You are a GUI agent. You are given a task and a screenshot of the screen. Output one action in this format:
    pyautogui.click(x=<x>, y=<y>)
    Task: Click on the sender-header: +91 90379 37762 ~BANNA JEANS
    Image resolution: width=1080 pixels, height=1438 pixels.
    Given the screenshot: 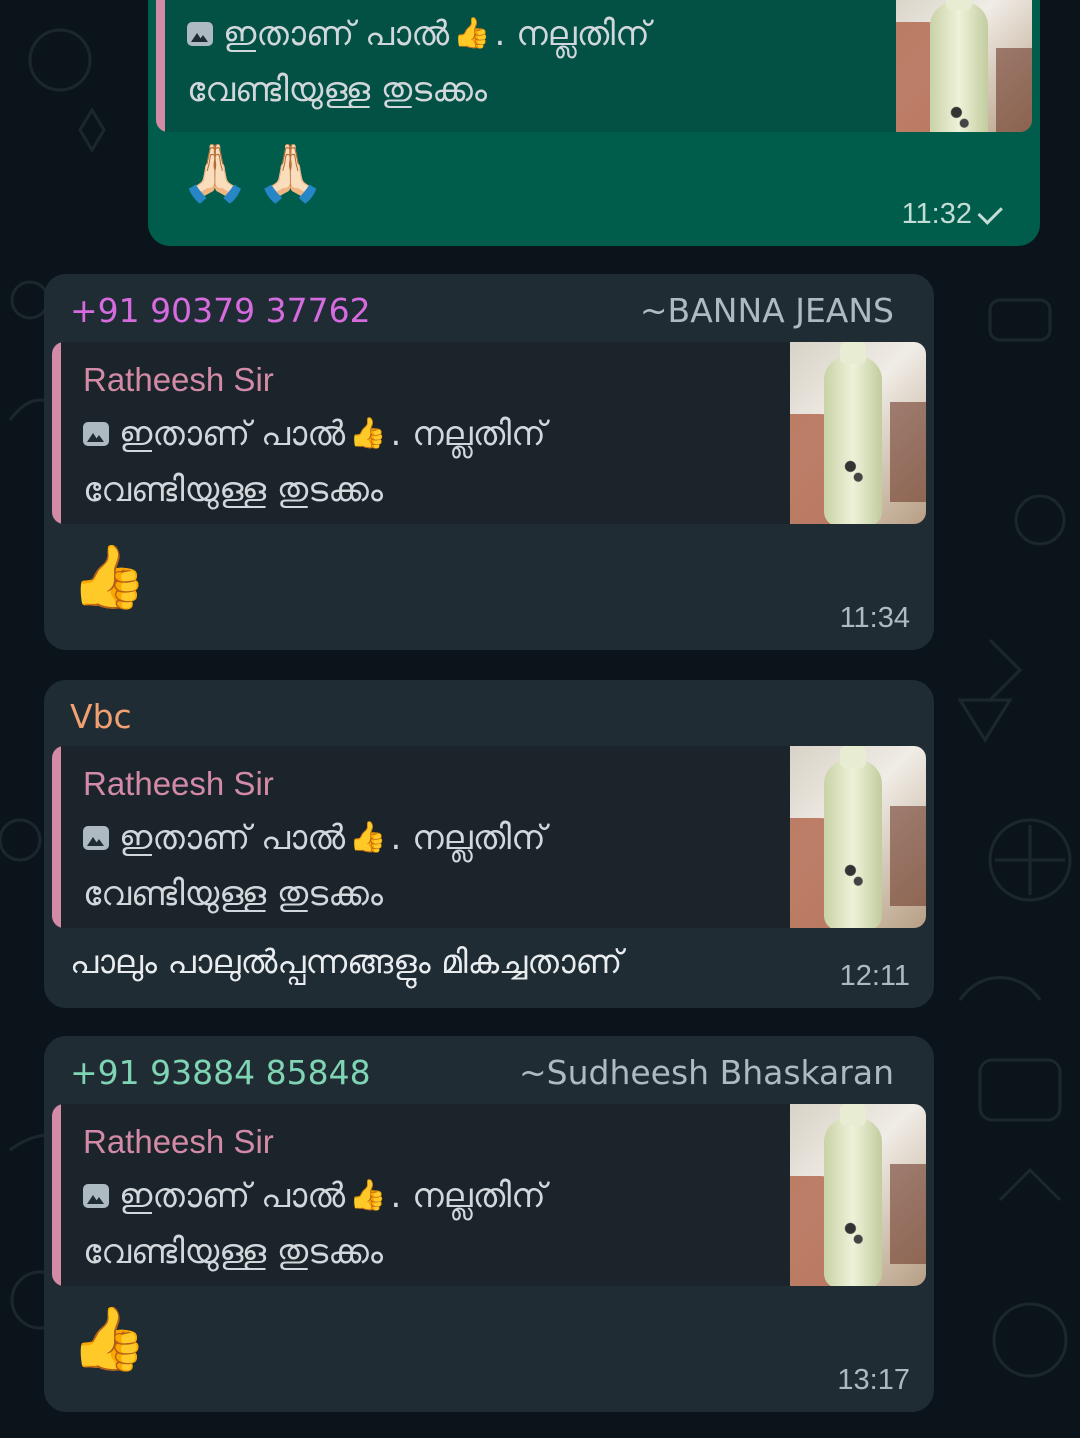 What is the action you would take?
    pyautogui.click(x=482, y=310)
    